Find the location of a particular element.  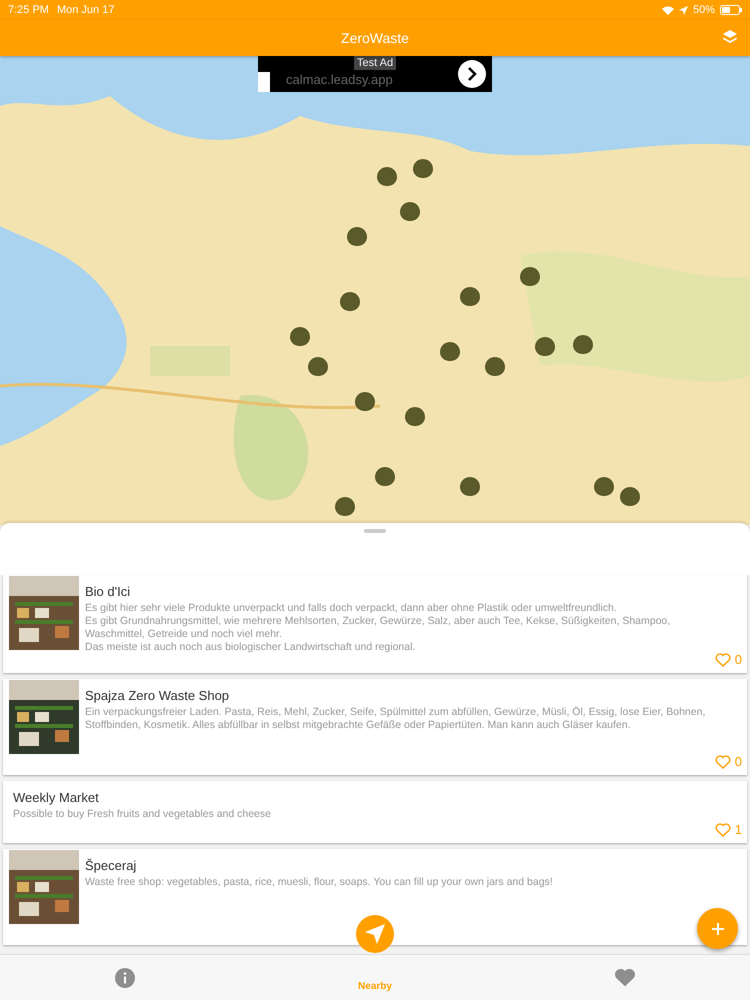

like-count: 1 is located at coordinates (738, 829).